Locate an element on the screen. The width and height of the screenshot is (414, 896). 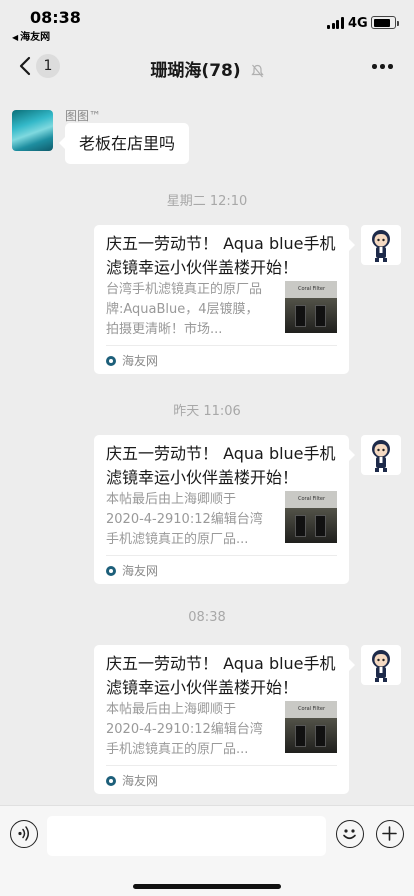
battery-icon is located at coordinates (385, 22).